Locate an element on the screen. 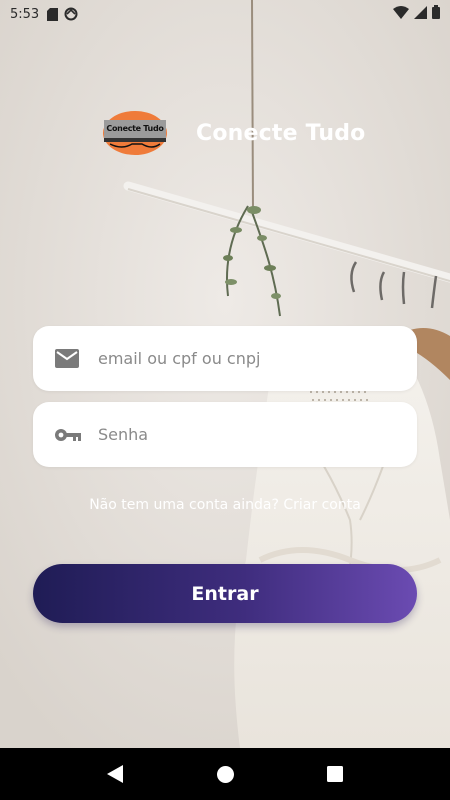 Image resolution: width=450 pixels, height=800 pixels. email-field is located at coordinates (225, 358).